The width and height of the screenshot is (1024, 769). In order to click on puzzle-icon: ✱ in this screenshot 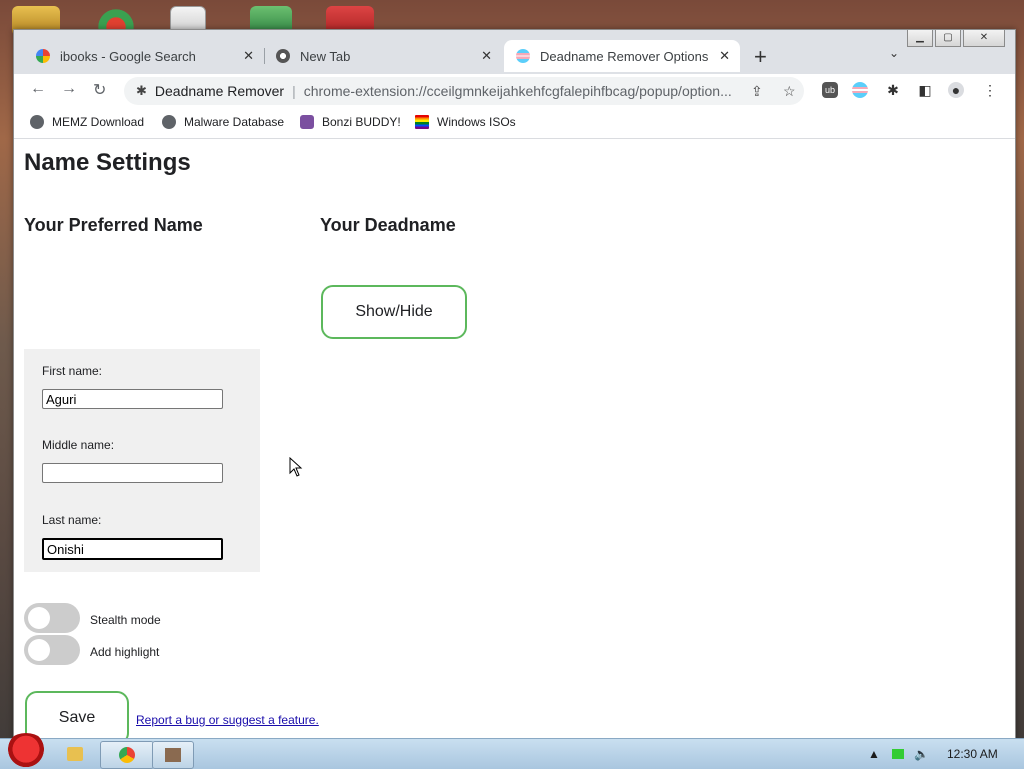, I will do `click(141, 90)`.